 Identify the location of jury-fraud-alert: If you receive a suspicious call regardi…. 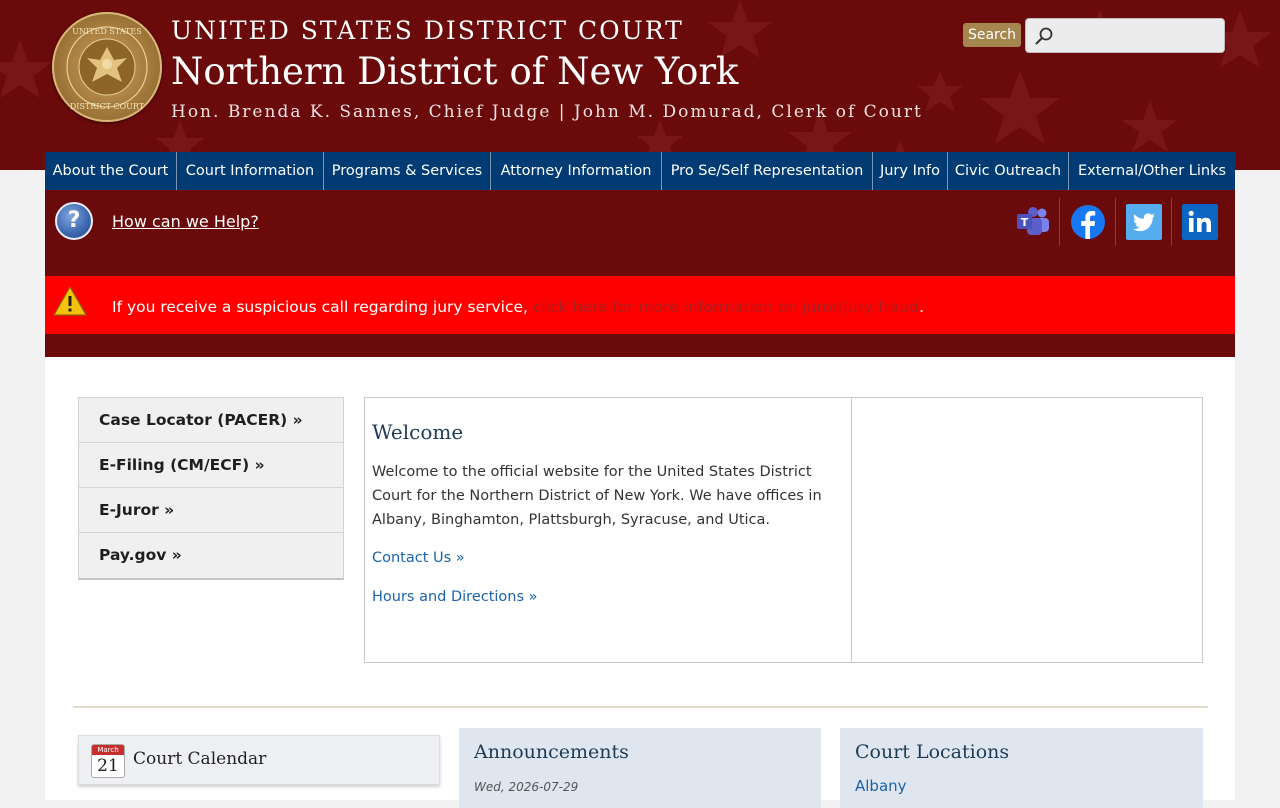
(640, 305).